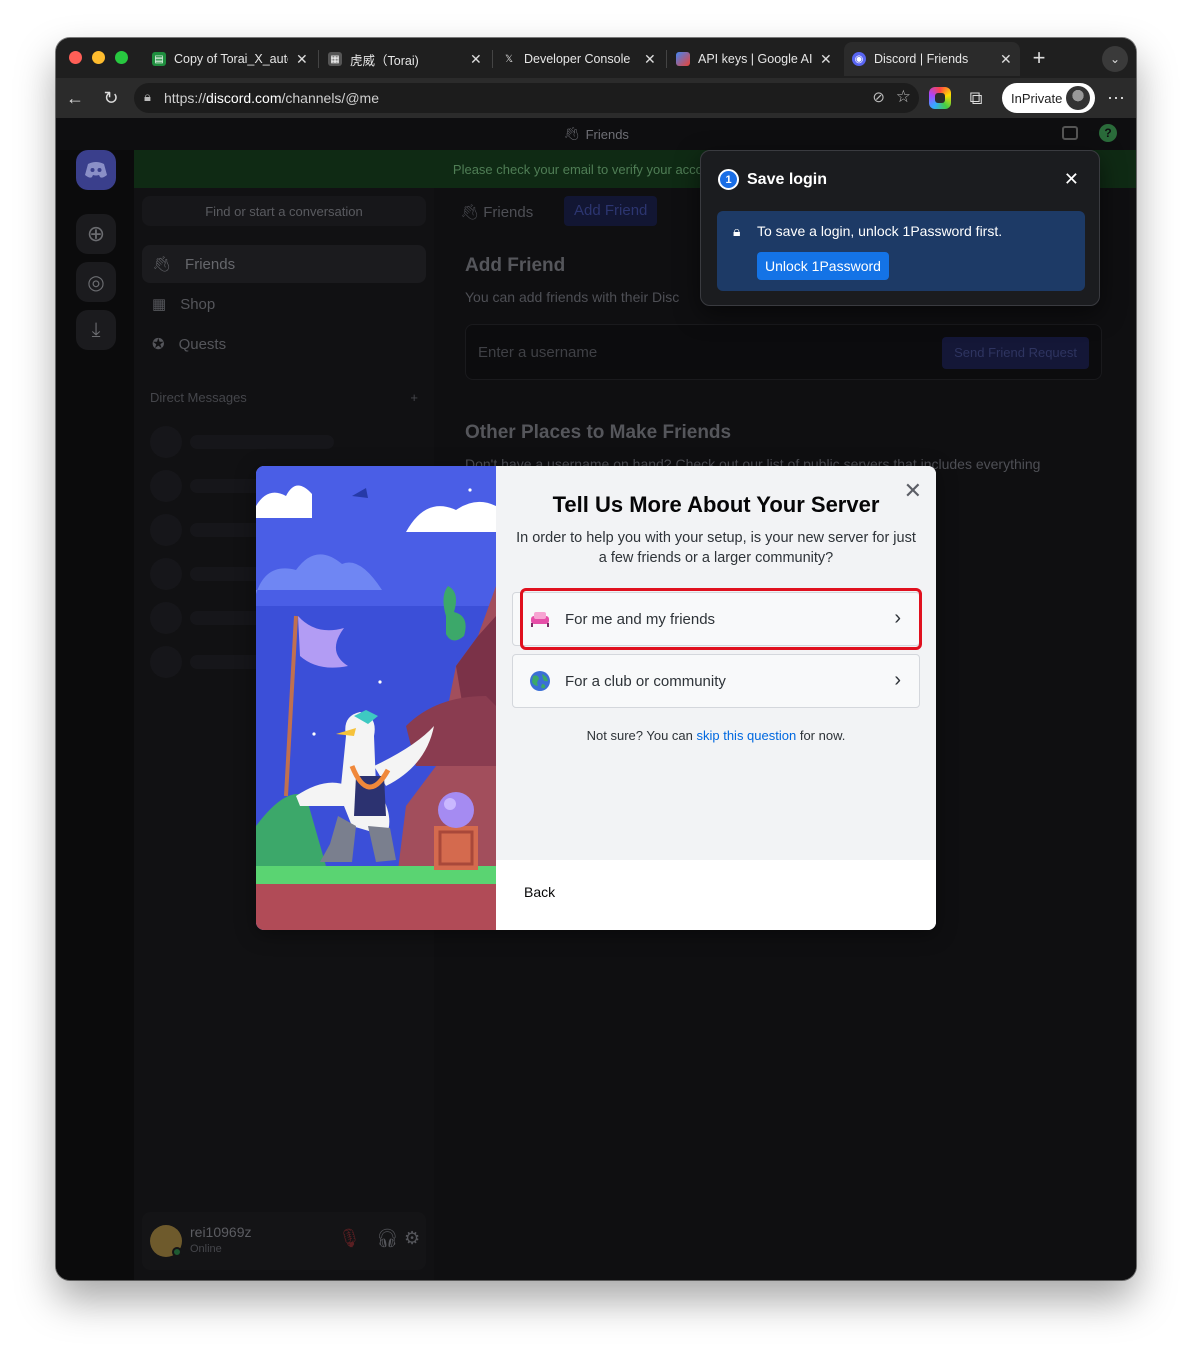 The width and height of the screenshot is (1192, 1355). What do you see at coordinates (1116, 98) in the screenshot?
I see `more-menu-icon: ⋯` at bounding box center [1116, 98].